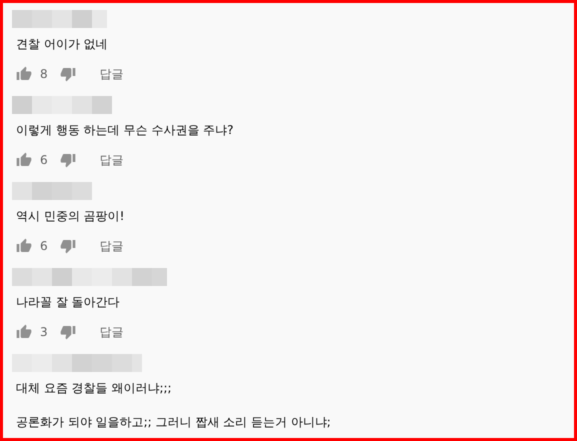 The height and width of the screenshot is (441, 577). What do you see at coordinates (71, 216) in the screenshot?
I see `comment-text: 역시 민중의 곰팡이!` at bounding box center [71, 216].